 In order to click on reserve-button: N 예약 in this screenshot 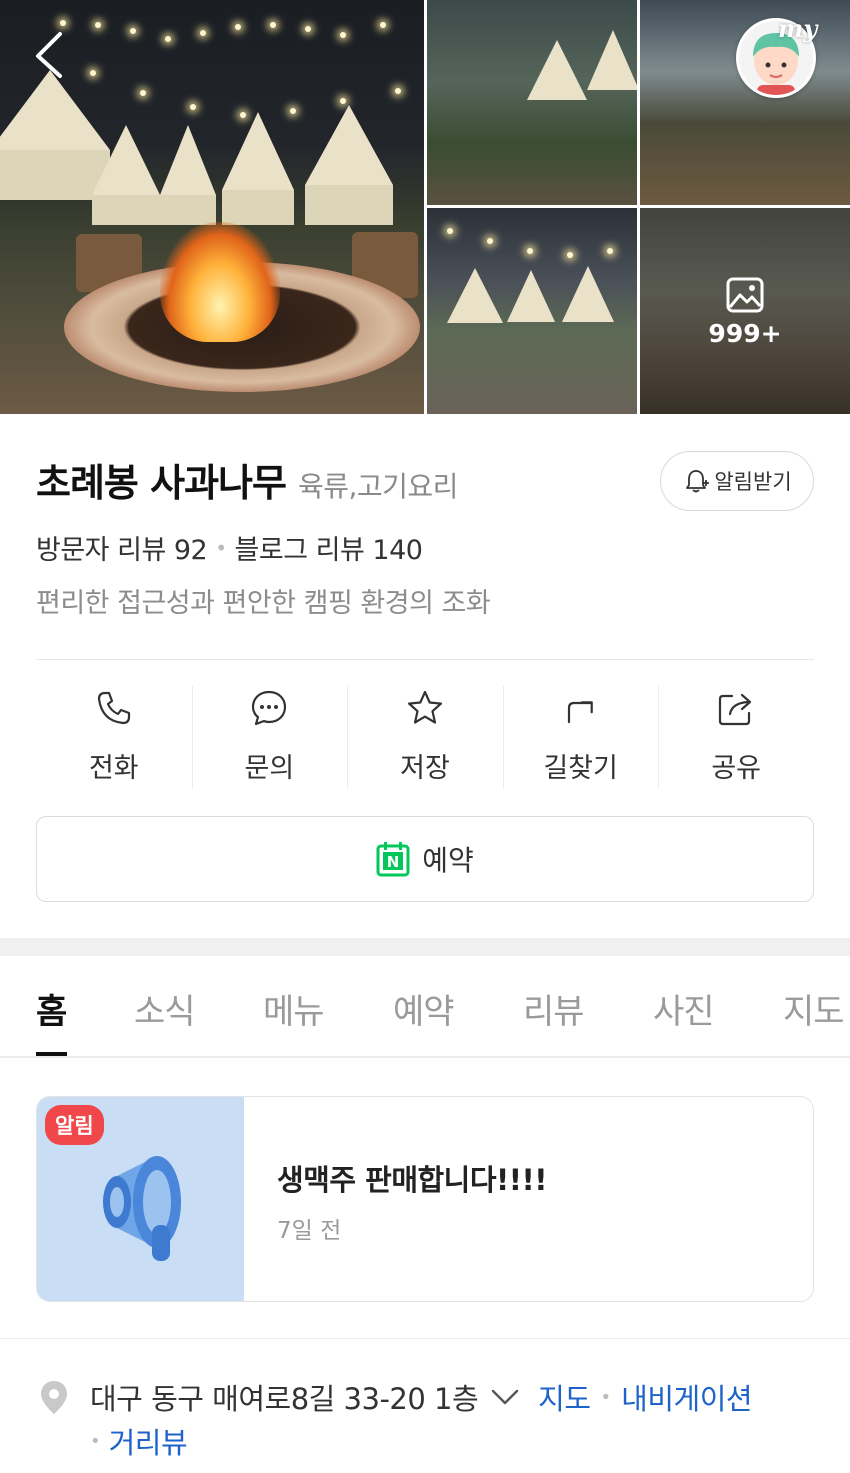, I will do `click(425, 859)`.